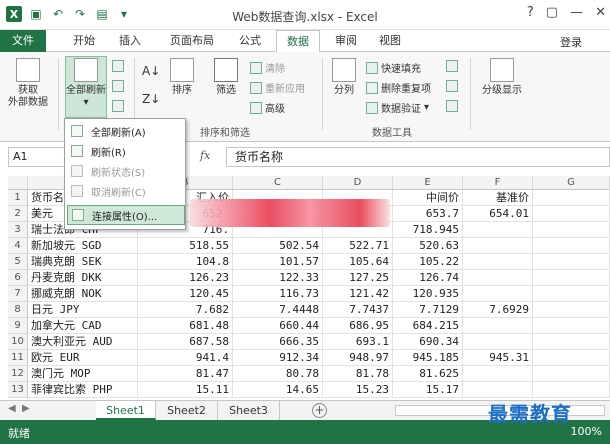 This screenshot has height=444, width=610. Describe the element at coordinates (18, 214) in the screenshot. I see `row-header: 2` at that location.